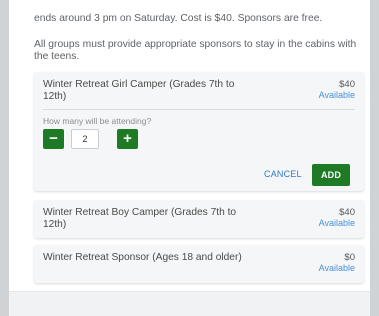 The image size is (379, 316). What do you see at coordinates (199, 109) in the screenshot?
I see `card-divider` at bounding box center [199, 109].